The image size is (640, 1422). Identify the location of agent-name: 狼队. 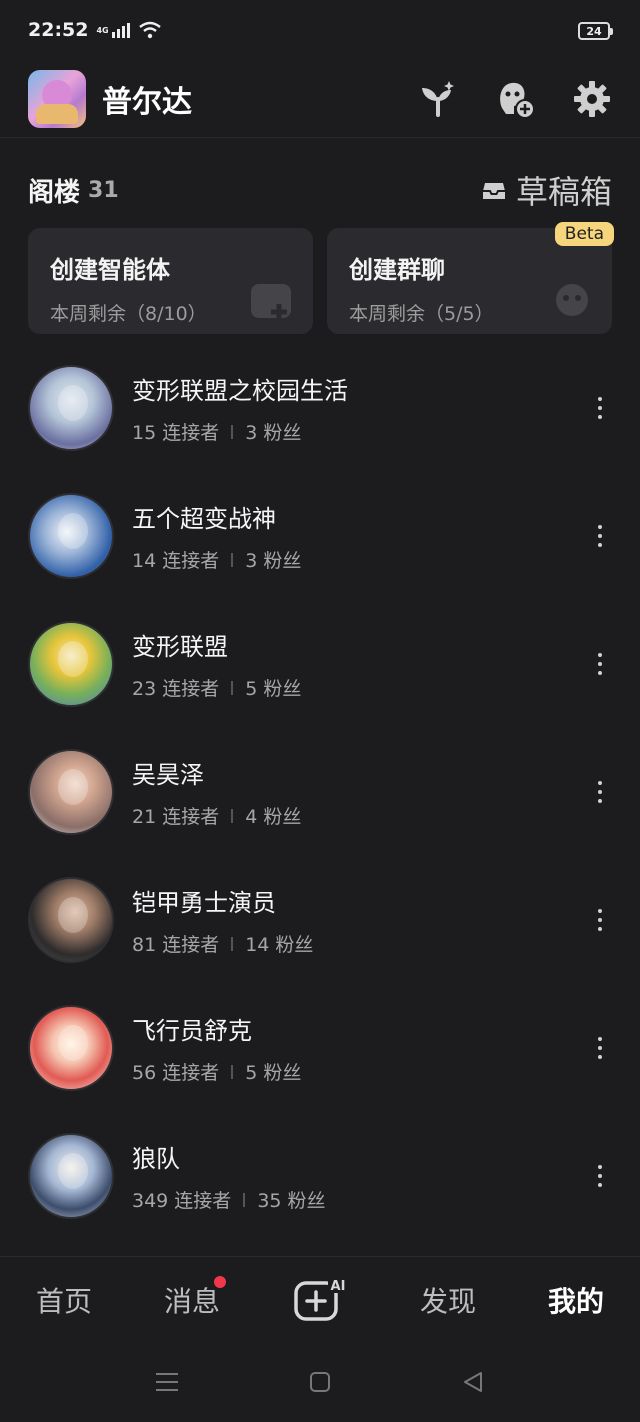
(156, 1159).